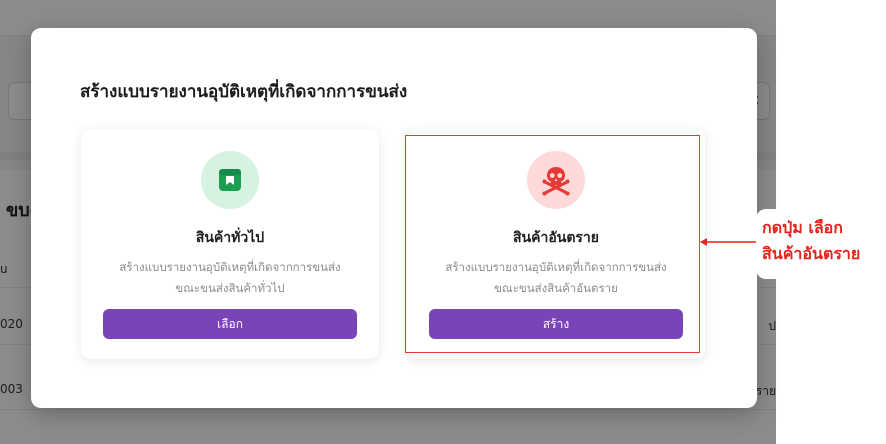  What do you see at coordinates (556, 288) in the screenshot?
I see `option-description-line: ขณะขนส่งสินค้าอันตราย` at bounding box center [556, 288].